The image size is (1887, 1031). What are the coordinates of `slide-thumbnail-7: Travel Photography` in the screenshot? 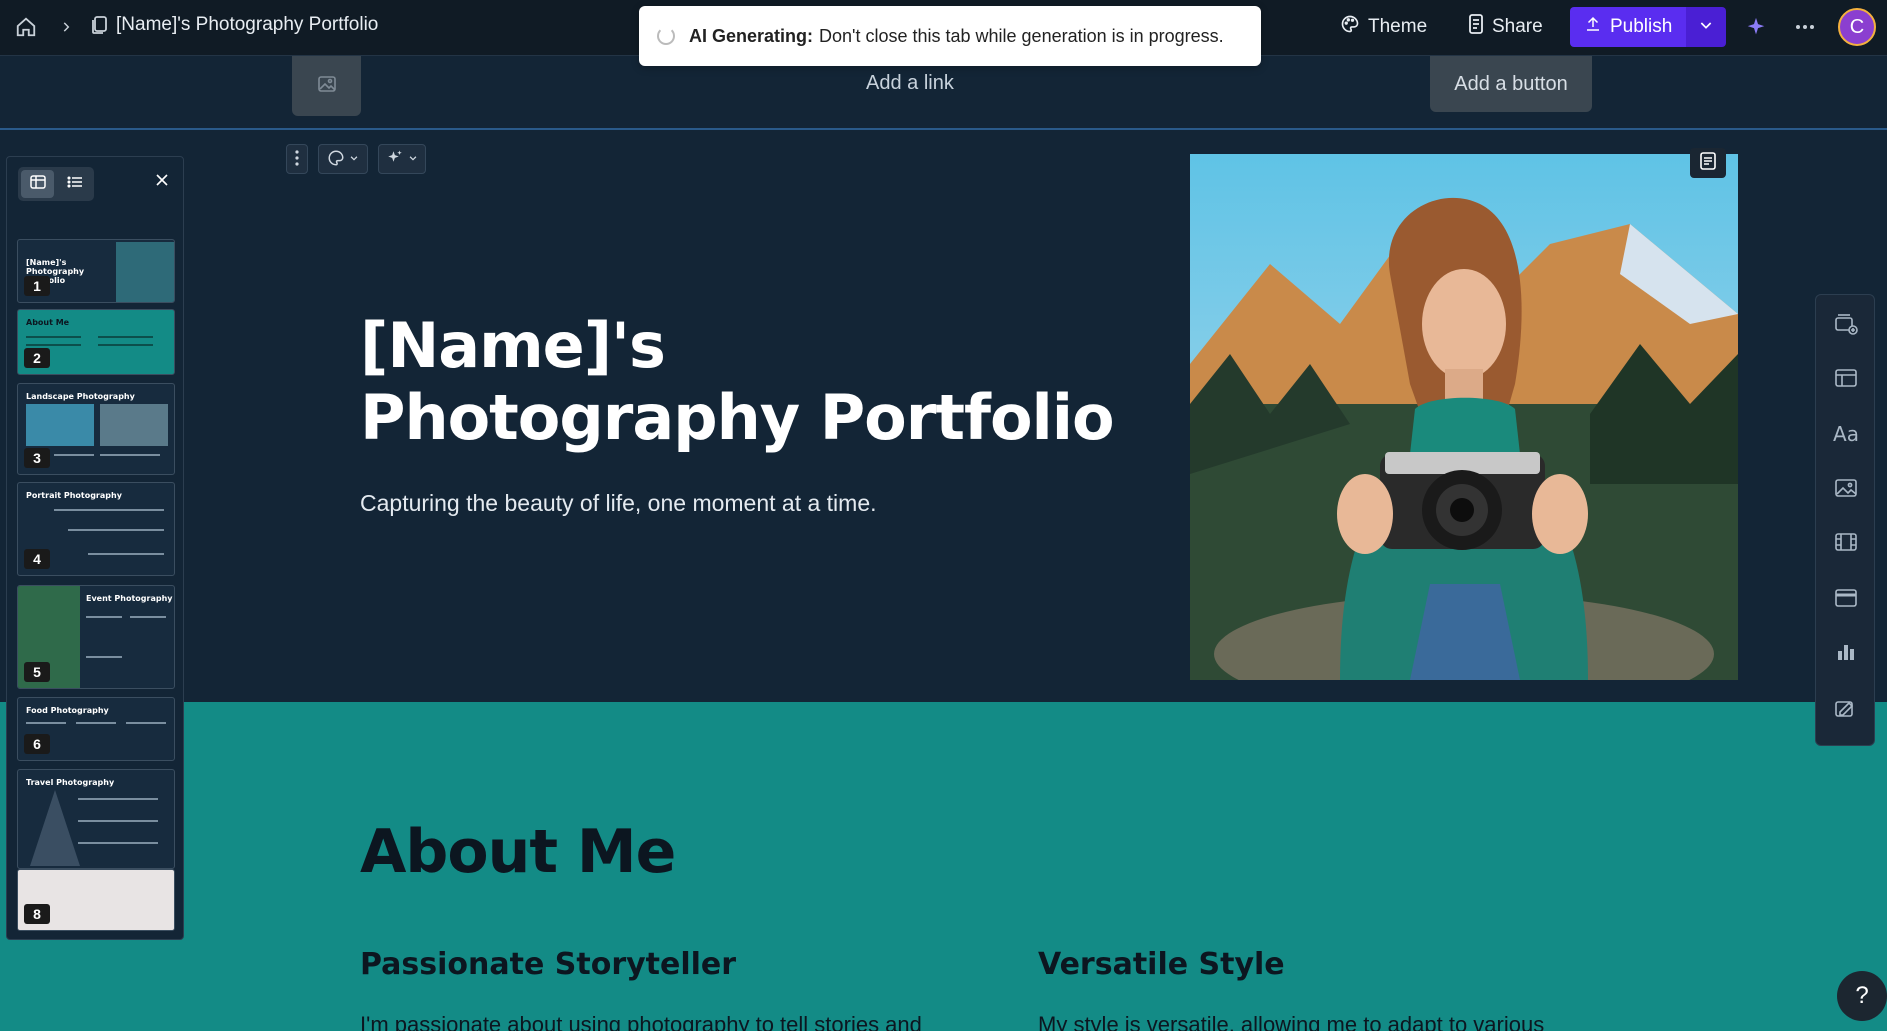 It's located at (96, 819).